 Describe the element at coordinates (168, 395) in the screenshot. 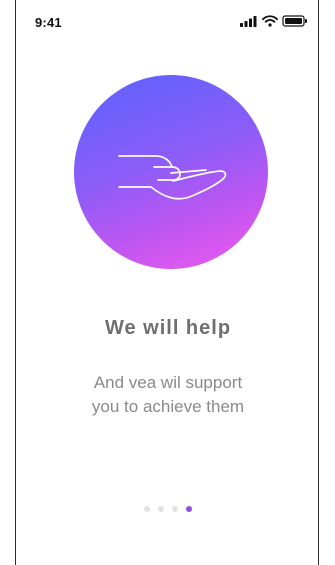

I see `page-subtitle: And vea wil support you to achieve them` at that location.